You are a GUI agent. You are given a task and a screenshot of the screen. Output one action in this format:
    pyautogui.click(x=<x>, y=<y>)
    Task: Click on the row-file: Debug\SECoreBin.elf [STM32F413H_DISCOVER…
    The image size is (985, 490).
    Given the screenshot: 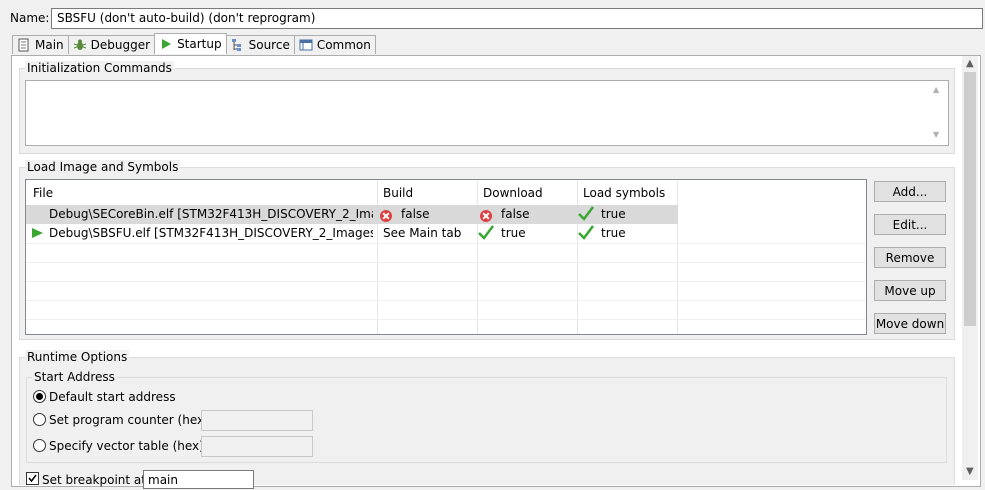 What is the action you would take?
    pyautogui.click(x=211, y=214)
    